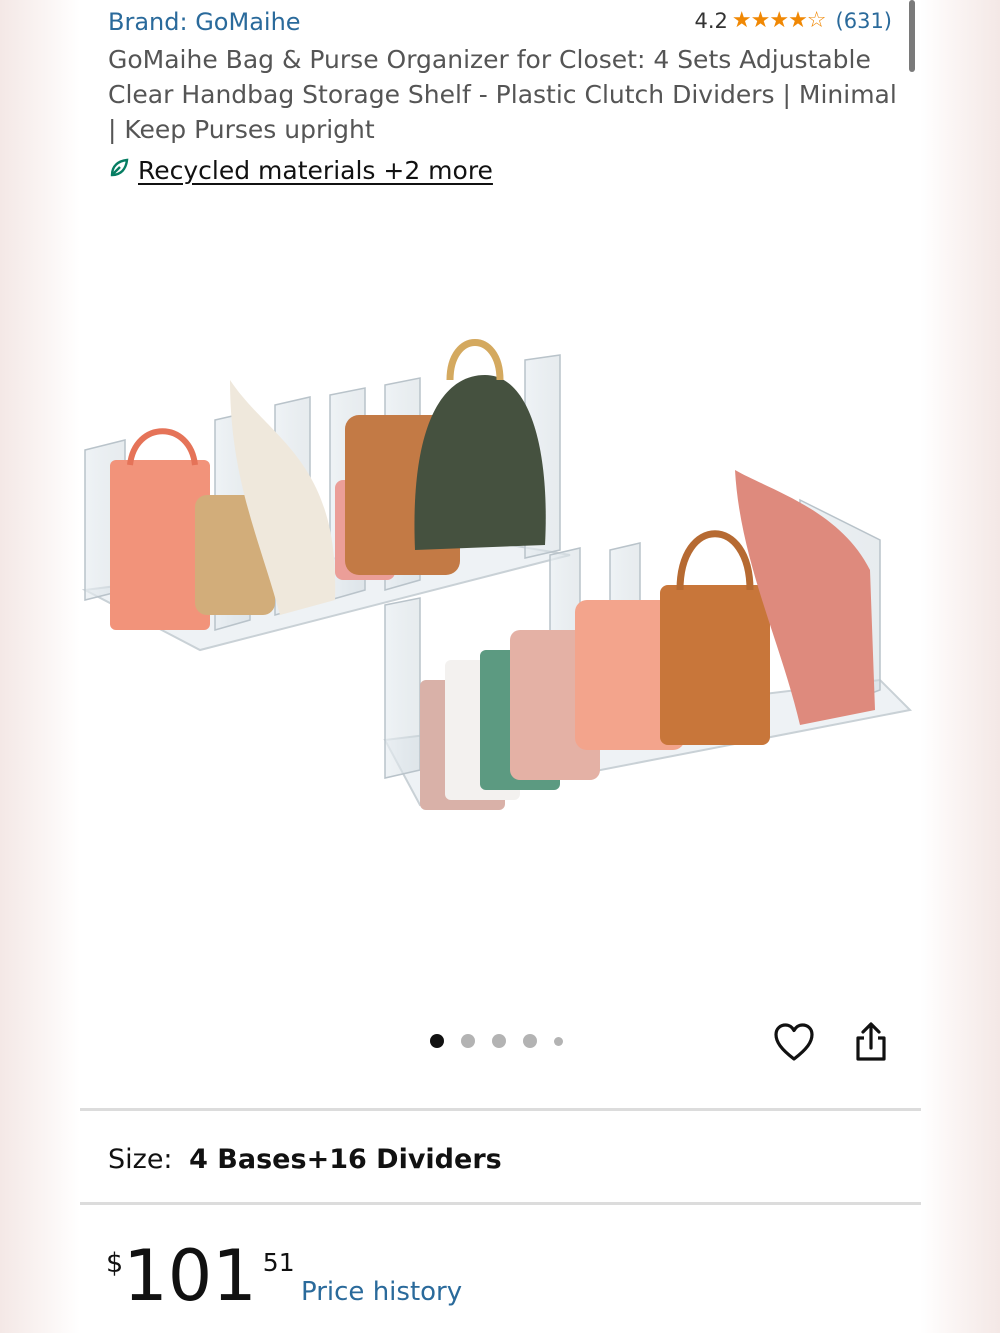  I want to click on size-selector: Size: 4 Bases+16 Dividers, so click(305, 1159).